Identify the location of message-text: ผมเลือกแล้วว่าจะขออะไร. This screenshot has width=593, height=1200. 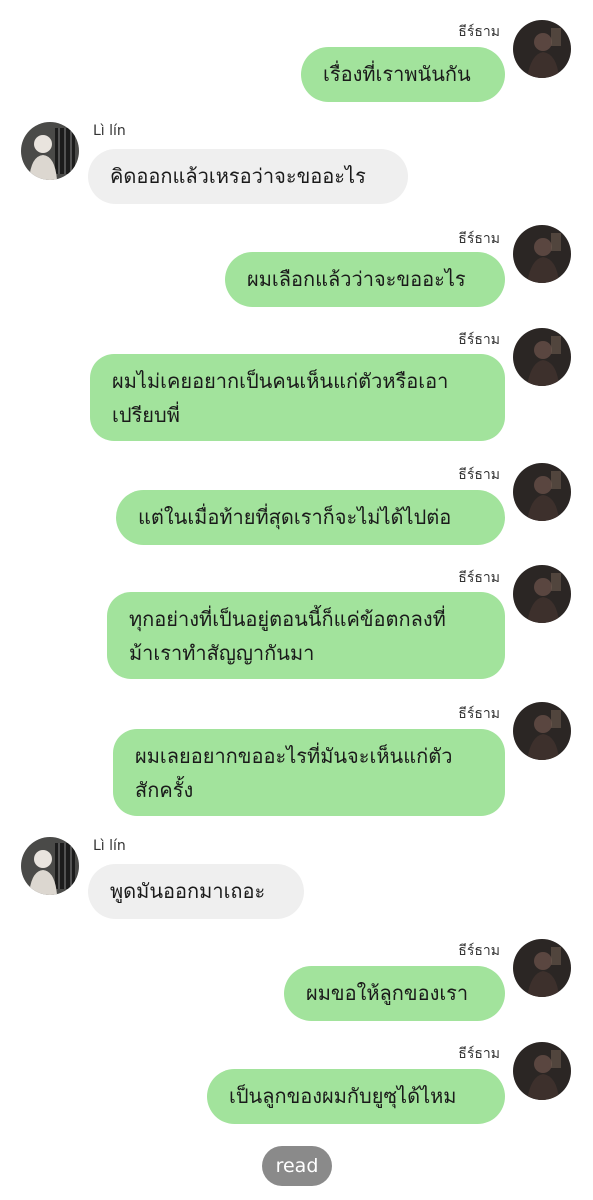
(356, 279).